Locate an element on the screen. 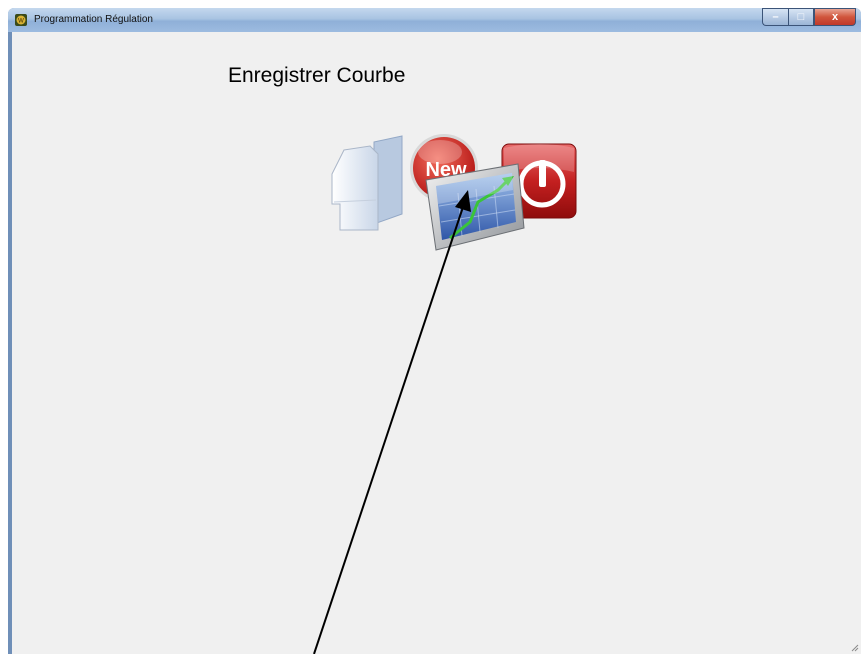 This screenshot has width=861, height=654. window-controls: – □ x is located at coordinates (809, 17).